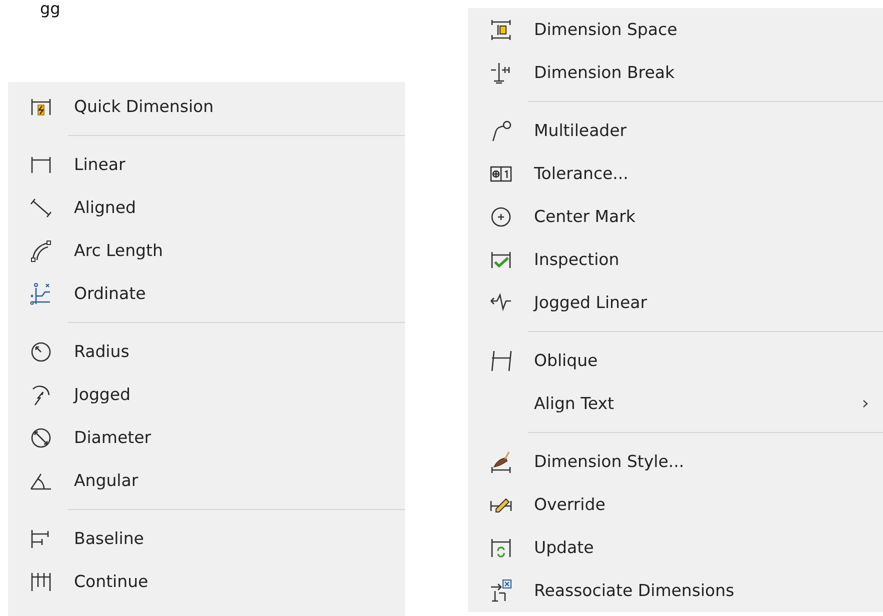  I want to click on oblique-dimension-icon, so click(501, 360).